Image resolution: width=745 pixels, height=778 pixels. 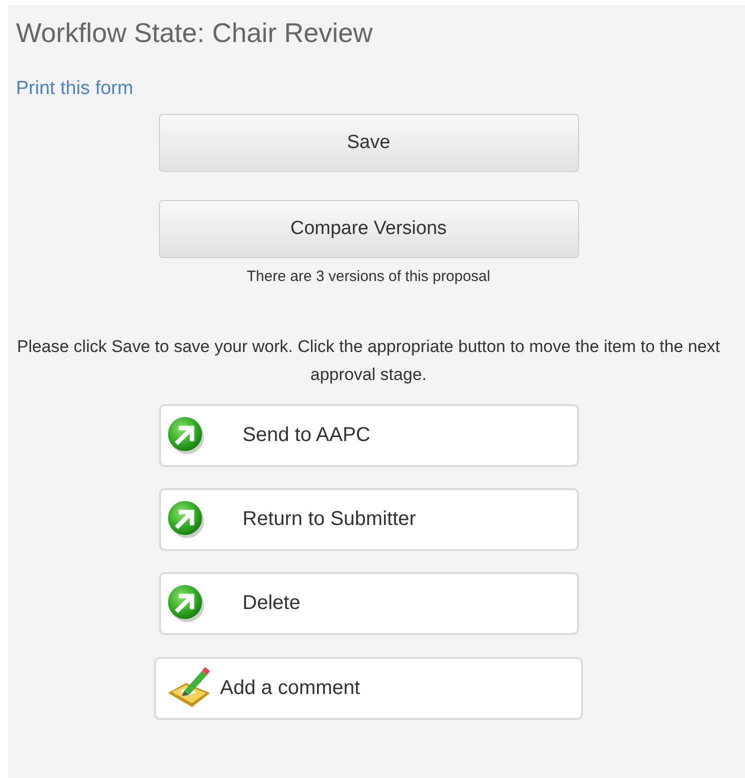 What do you see at coordinates (368, 435) in the screenshot?
I see `action-button: Send to AAPC` at bounding box center [368, 435].